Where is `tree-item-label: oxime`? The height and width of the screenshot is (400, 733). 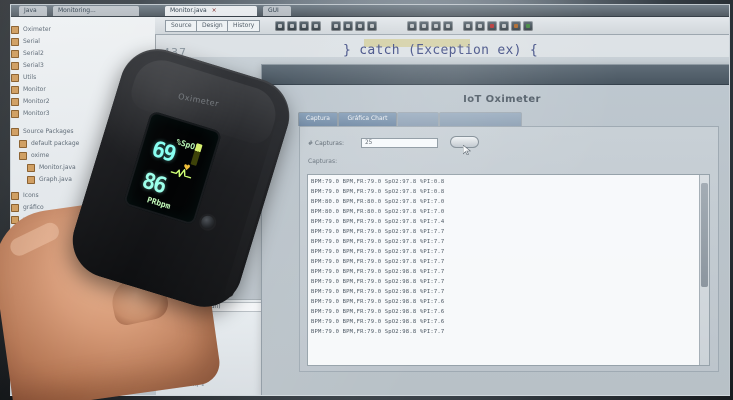
tree-item-label: oxime is located at coordinates (40, 155).